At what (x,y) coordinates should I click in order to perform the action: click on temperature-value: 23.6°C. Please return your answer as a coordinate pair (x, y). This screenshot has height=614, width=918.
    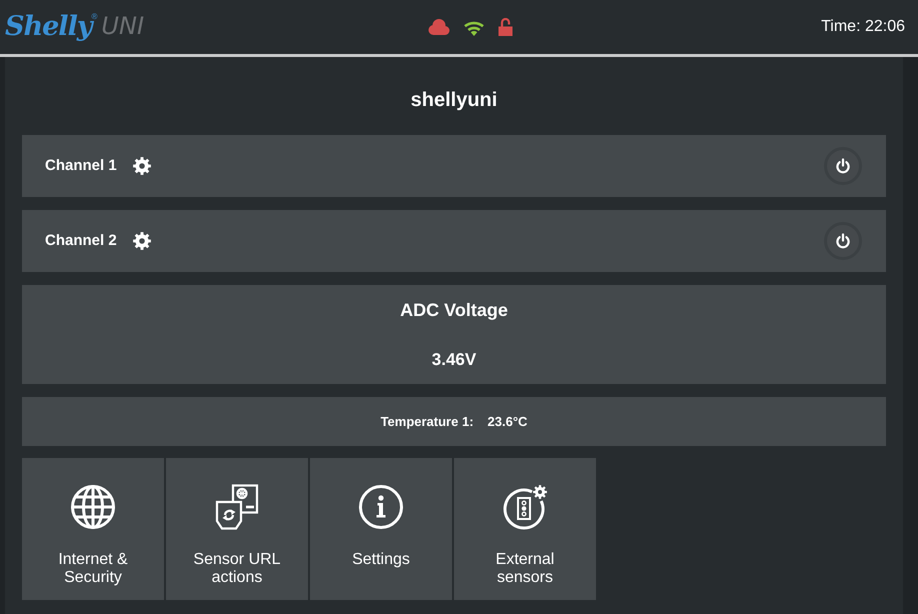
    Looking at the image, I should click on (508, 421).